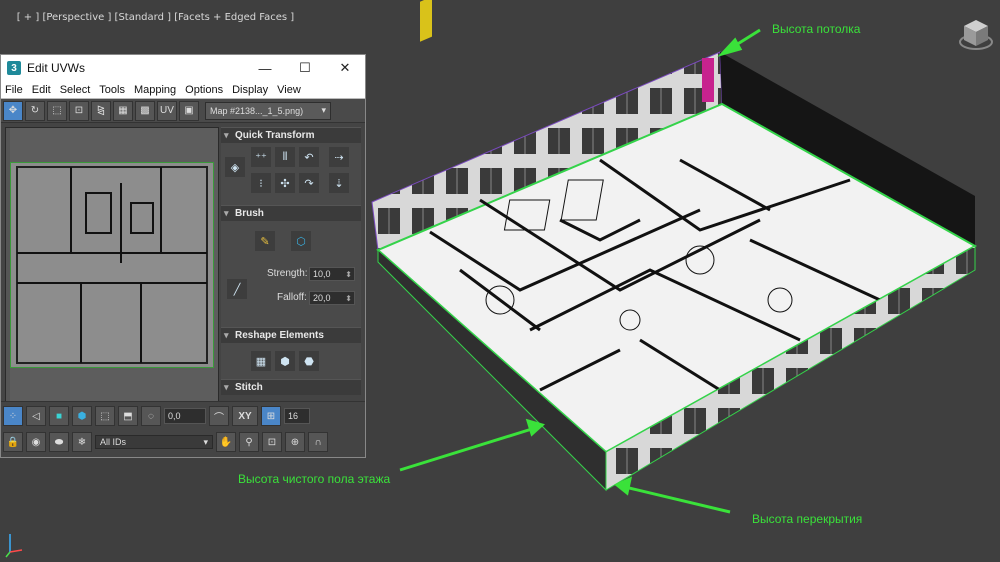  Describe the element at coordinates (113, 442) in the screenshot. I see `ids-select-value: All IDs` at that location.